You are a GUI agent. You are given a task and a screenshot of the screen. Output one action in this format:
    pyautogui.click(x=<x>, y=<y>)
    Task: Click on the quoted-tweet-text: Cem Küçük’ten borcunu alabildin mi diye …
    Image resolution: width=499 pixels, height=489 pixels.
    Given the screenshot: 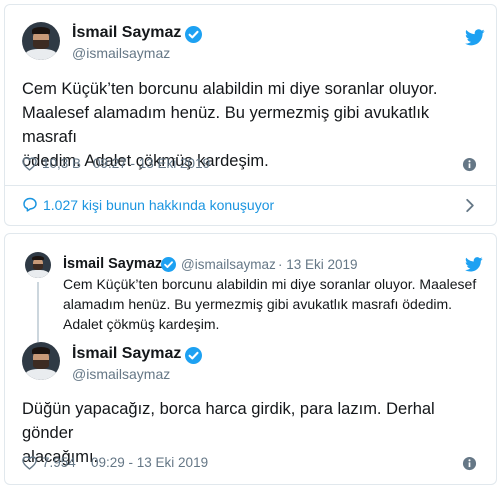 What is the action you would take?
    pyautogui.click(x=273, y=304)
    